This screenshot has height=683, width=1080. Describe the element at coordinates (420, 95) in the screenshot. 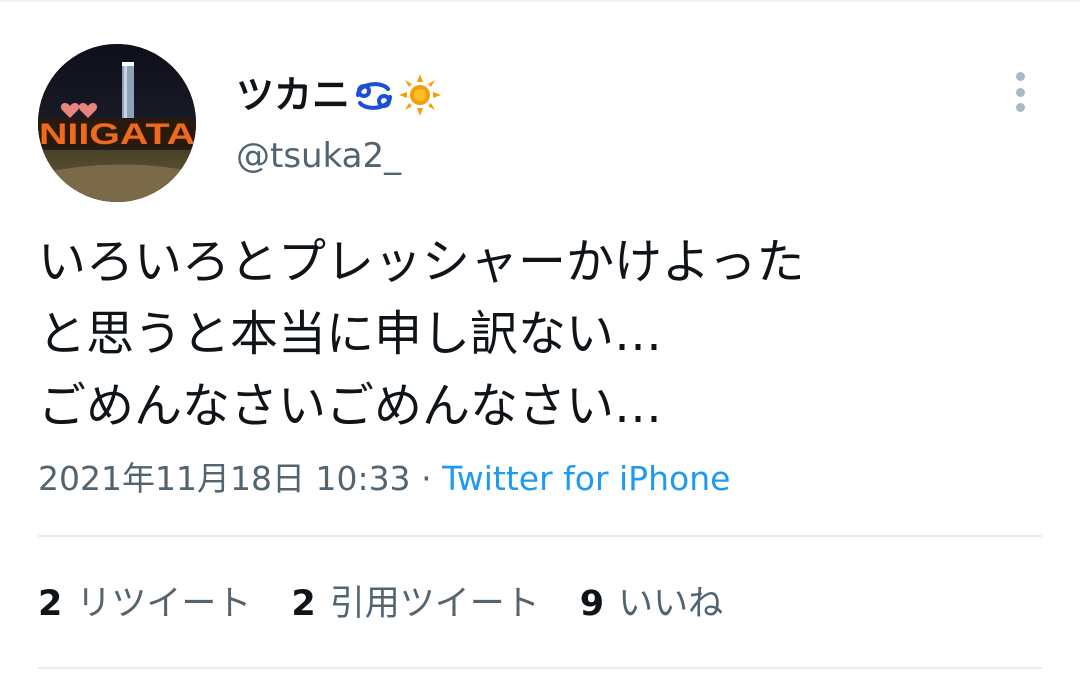

I see `sun-icon` at that location.